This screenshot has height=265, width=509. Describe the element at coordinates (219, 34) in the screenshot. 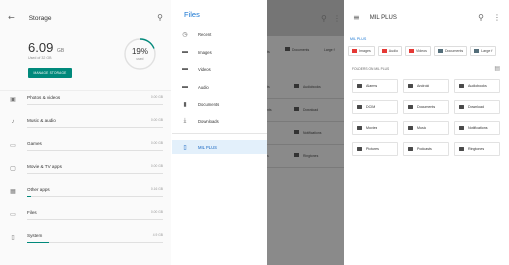

I see `drawer-item-recent: ◷ Recent` at that location.